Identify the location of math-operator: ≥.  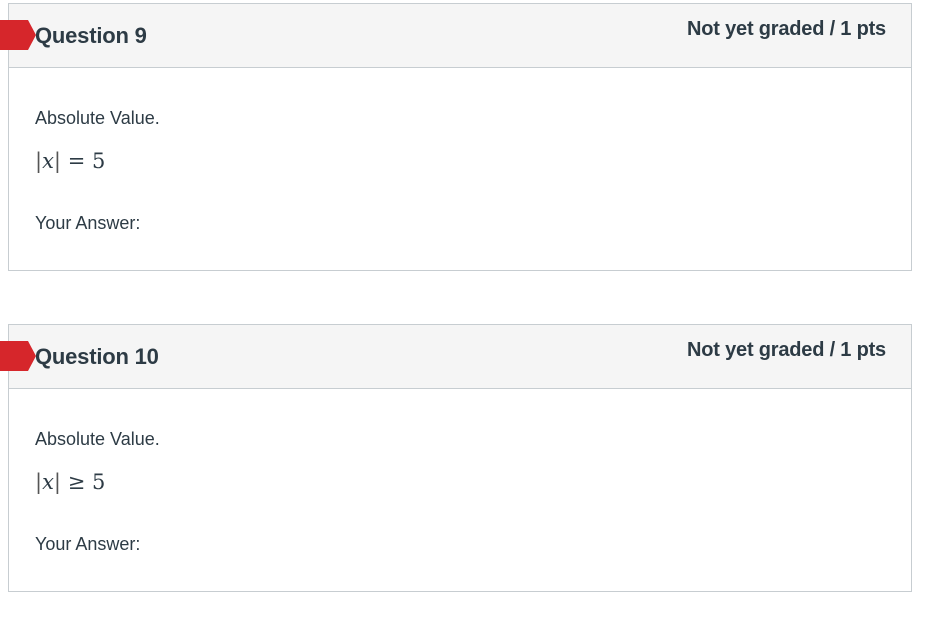
(76, 482).